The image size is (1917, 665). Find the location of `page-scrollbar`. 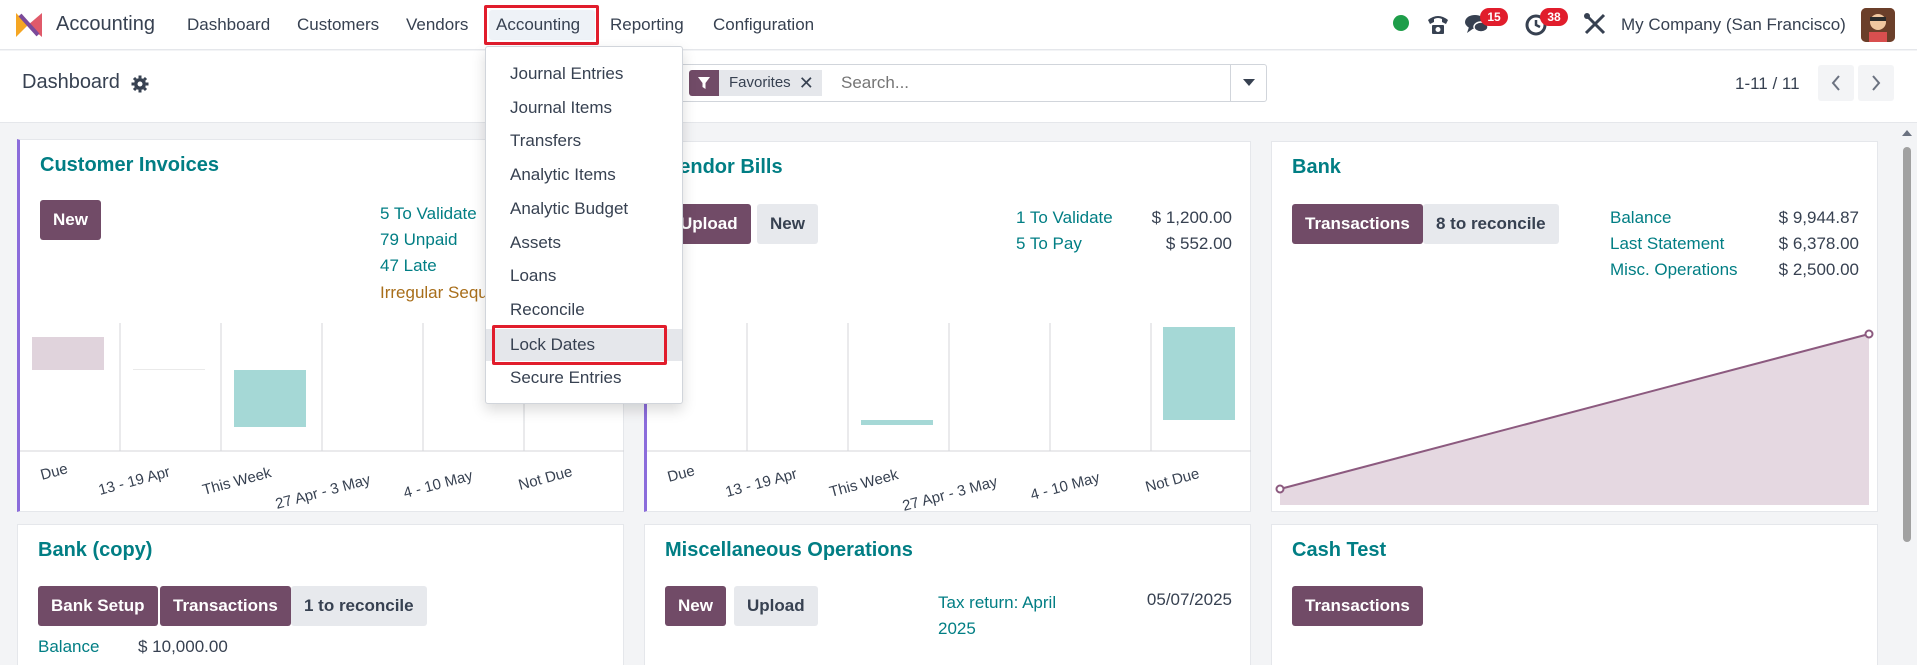

page-scrollbar is located at coordinates (1907, 396).